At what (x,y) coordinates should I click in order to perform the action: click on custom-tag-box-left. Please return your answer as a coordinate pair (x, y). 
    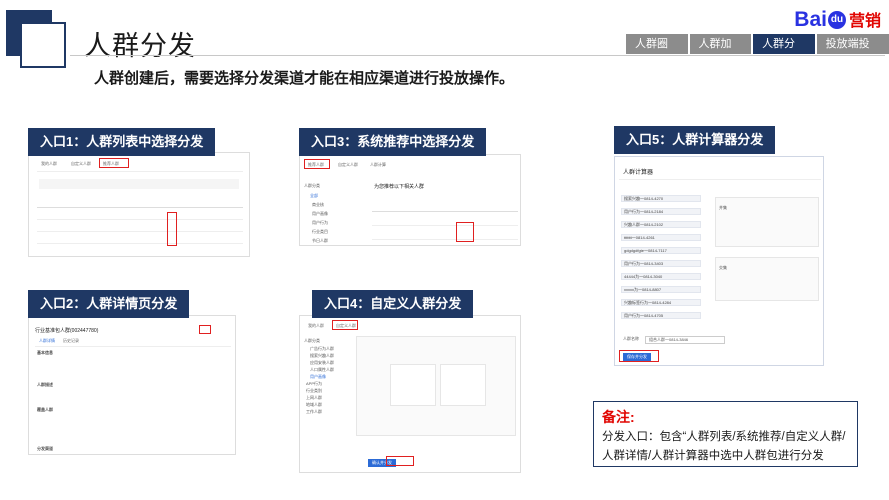
    Looking at the image, I should click on (413, 385).